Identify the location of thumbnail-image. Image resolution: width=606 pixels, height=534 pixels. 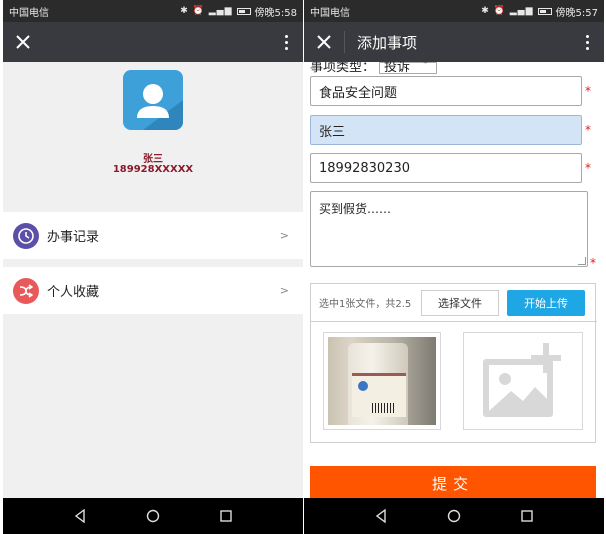
(382, 381).